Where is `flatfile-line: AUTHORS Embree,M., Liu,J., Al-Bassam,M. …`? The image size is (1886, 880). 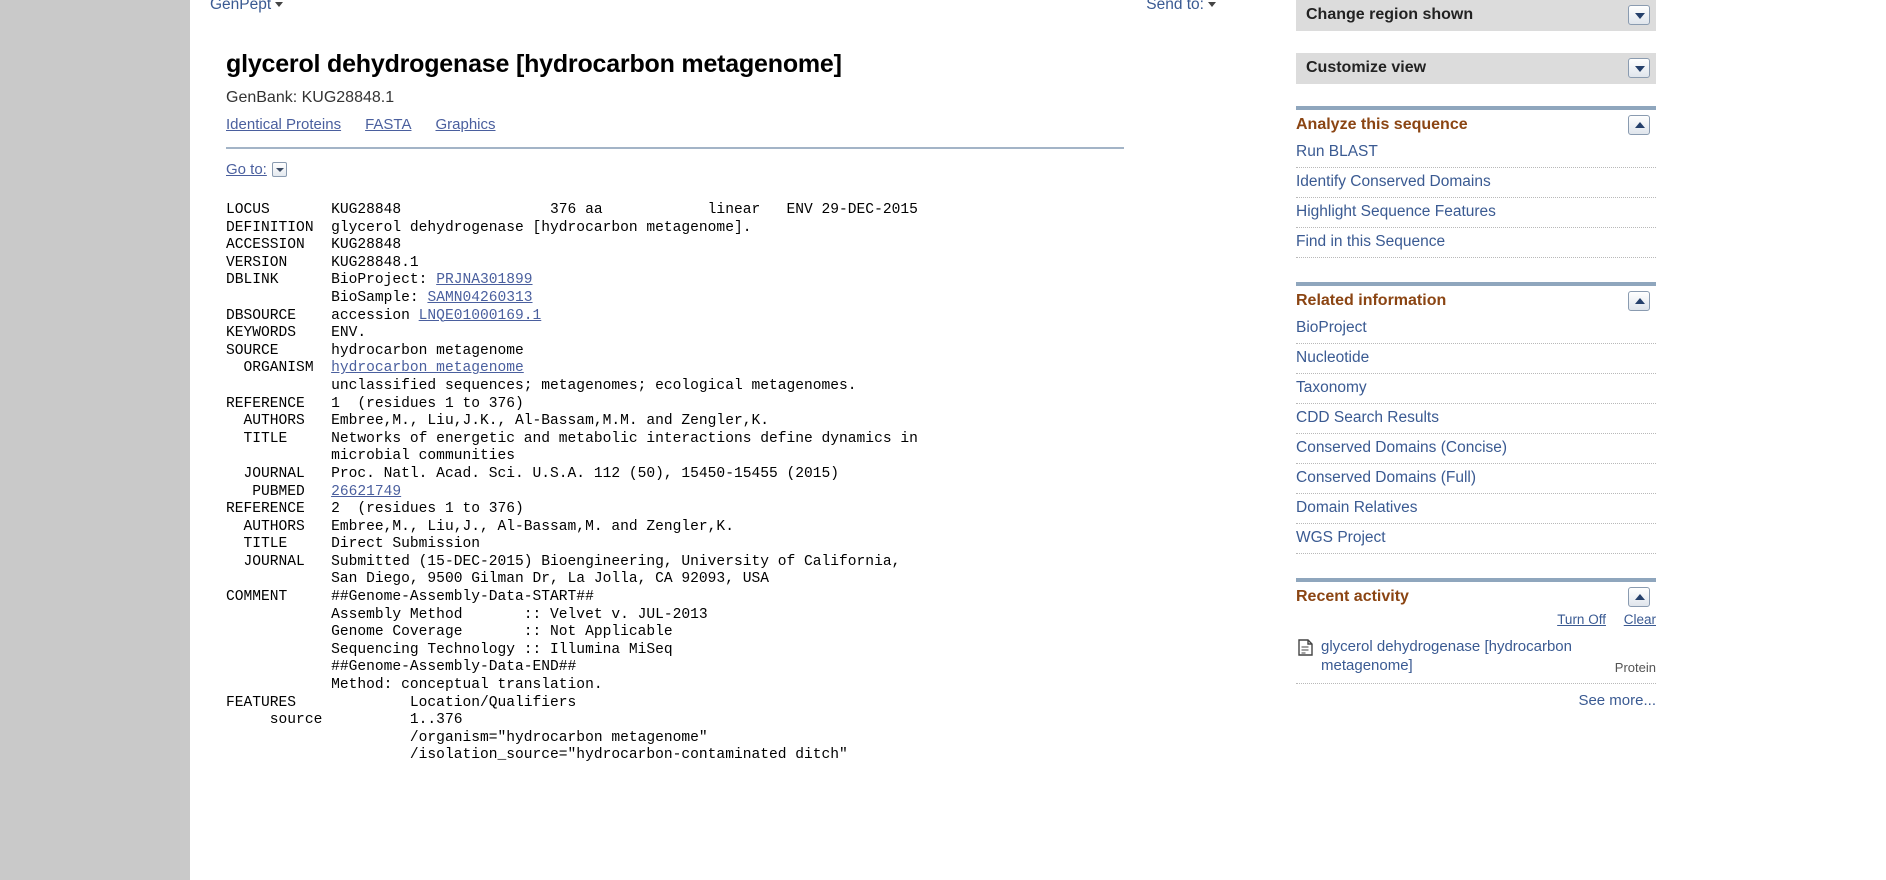 flatfile-line: AUTHORS Embree,M., Liu,J., Al-Bassam,M. … is located at coordinates (480, 526).